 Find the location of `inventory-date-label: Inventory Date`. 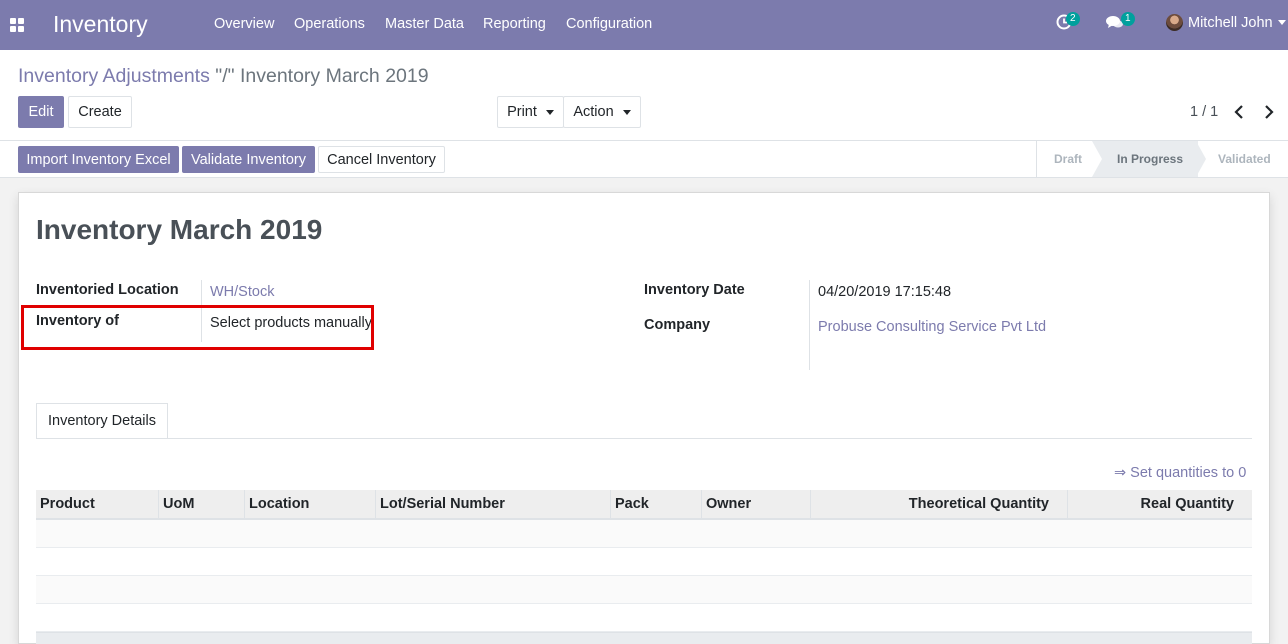

inventory-date-label: Inventory Date is located at coordinates (694, 290).